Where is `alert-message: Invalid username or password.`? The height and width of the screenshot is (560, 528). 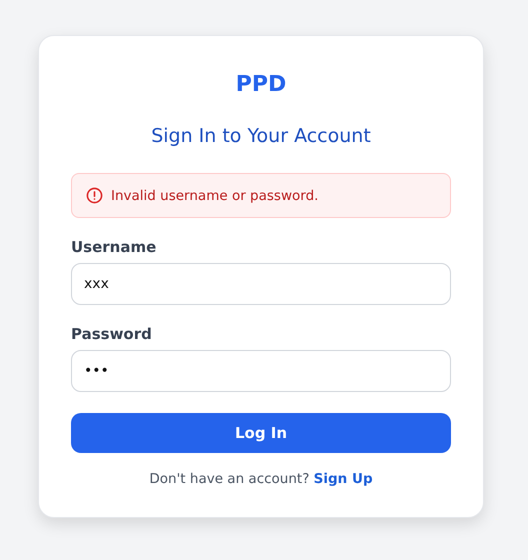 alert-message: Invalid username or password. is located at coordinates (214, 196).